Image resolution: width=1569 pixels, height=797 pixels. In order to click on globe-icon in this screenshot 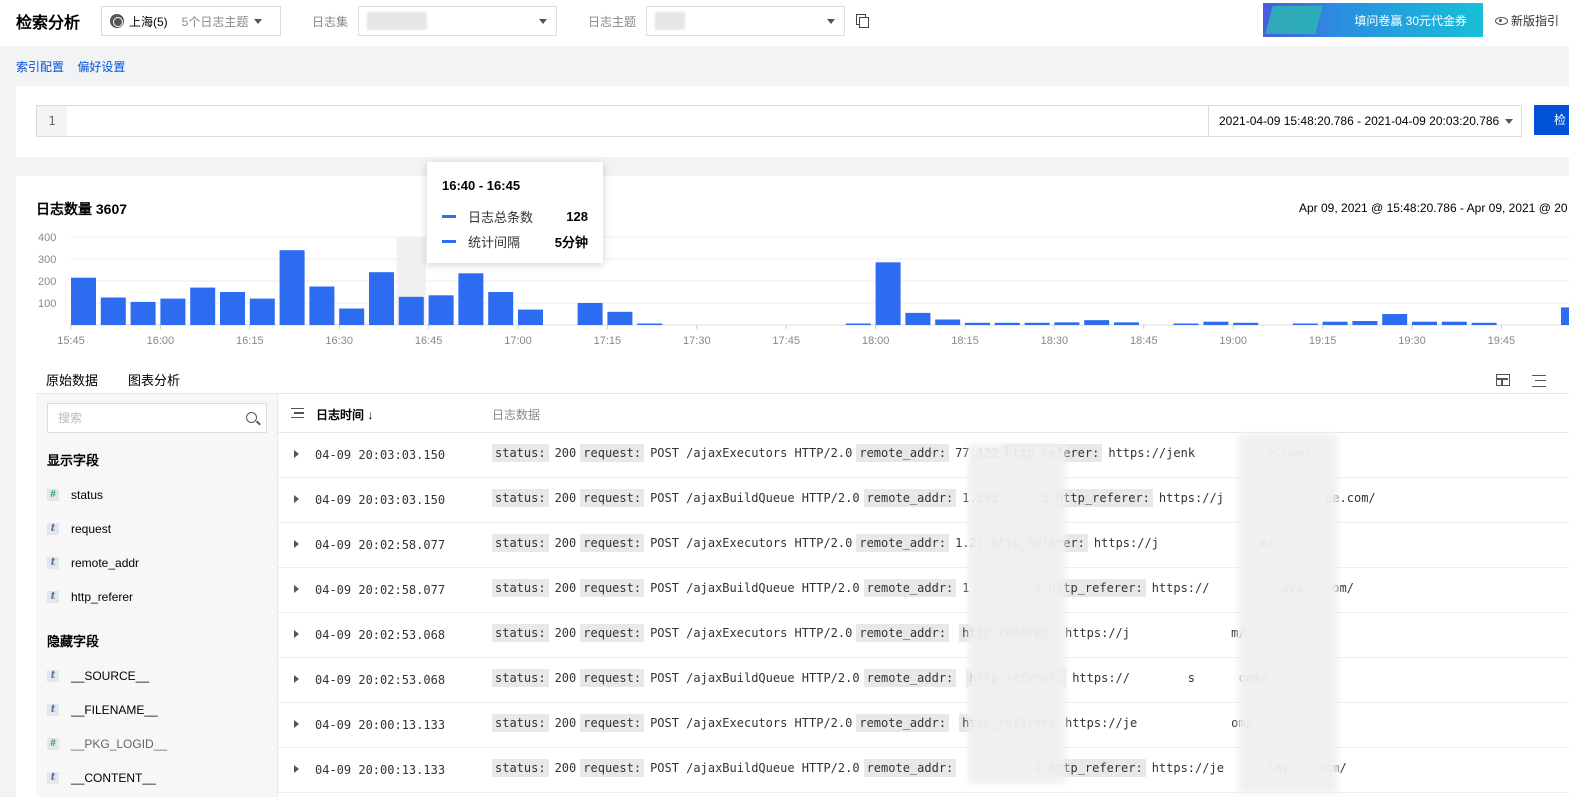, I will do `click(117, 21)`.